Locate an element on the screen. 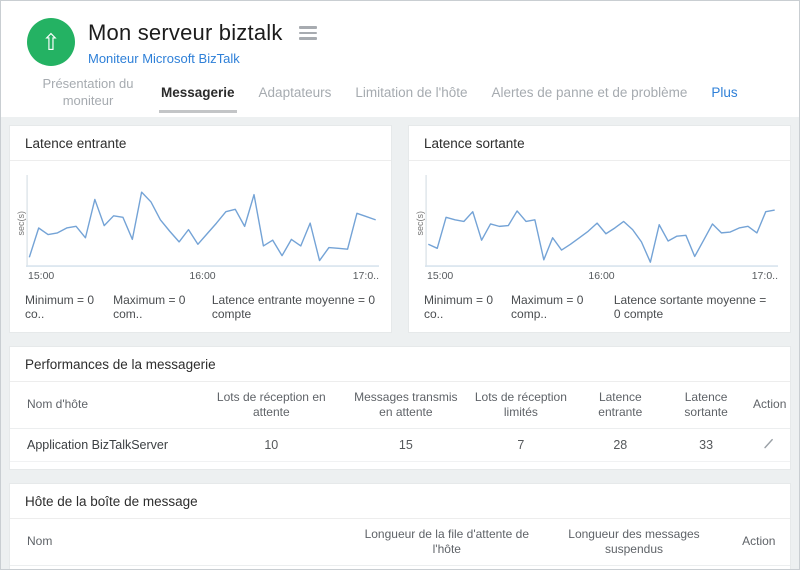  column-header: Latence entrante is located at coordinates (620, 405).